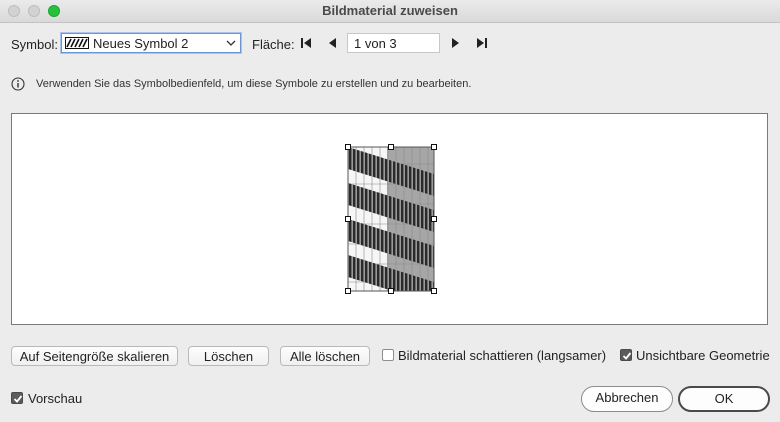  What do you see at coordinates (724, 399) in the screenshot?
I see `ok-button: OK` at bounding box center [724, 399].